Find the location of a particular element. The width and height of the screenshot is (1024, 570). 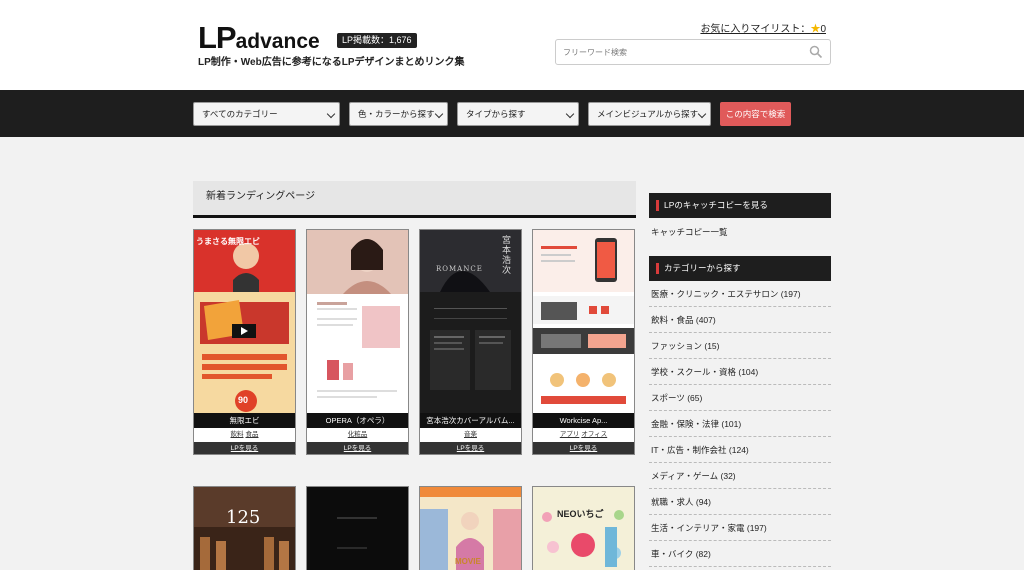

category-item: メディア・ゲーム (32) is located at coordinates (740, 476).